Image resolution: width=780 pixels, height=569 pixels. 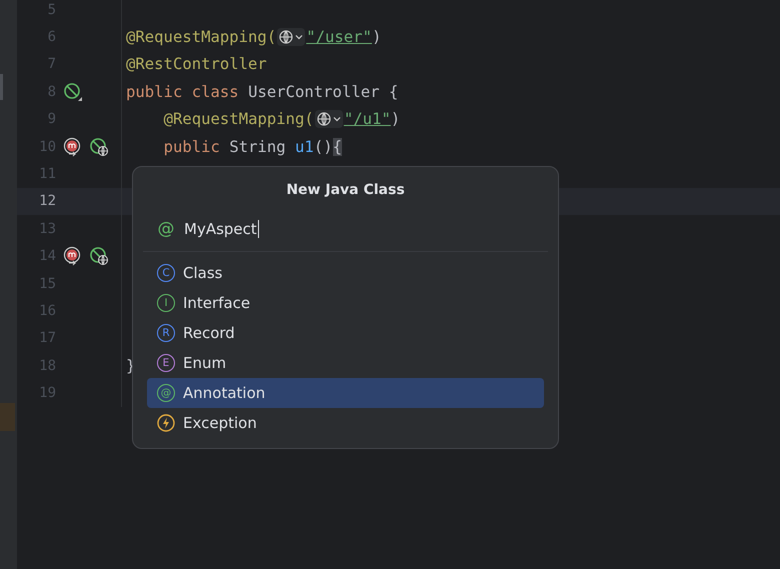 I want to click on class-kind-item: @ Annotation, so click(x=345, y=393).